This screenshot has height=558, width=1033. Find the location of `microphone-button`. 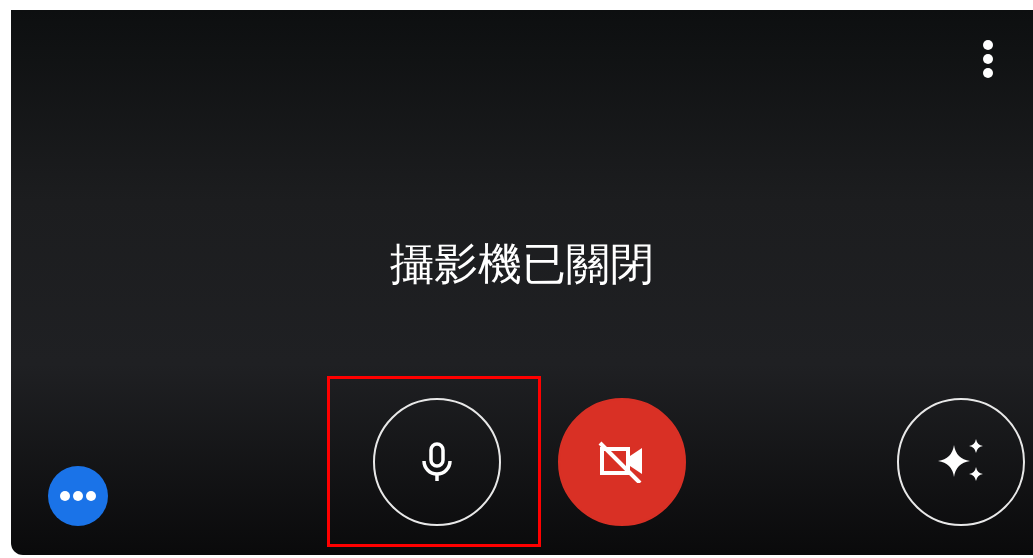

microphone-button is located at coordinates (437, 462).